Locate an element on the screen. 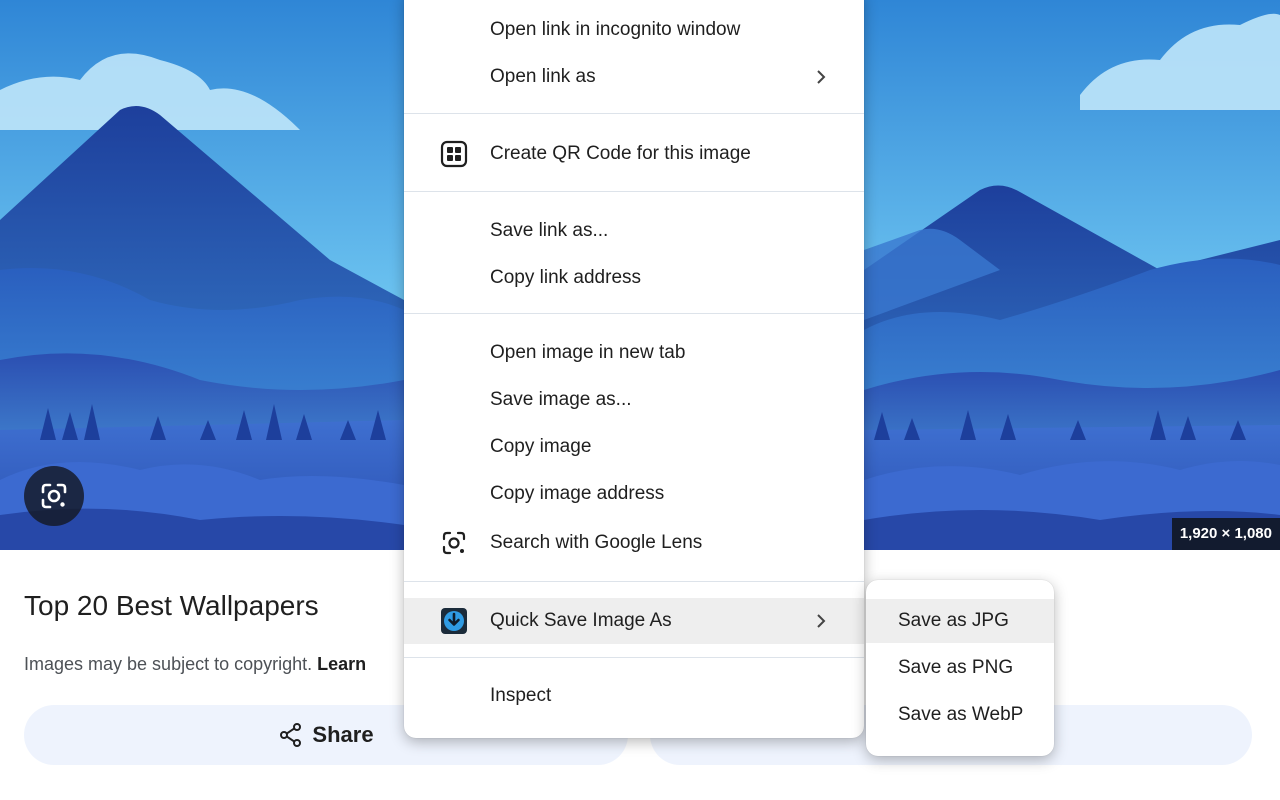 This screenshot has height=800, width=1280. menu-item-label: Open link as is located at coordinates (543, 76).